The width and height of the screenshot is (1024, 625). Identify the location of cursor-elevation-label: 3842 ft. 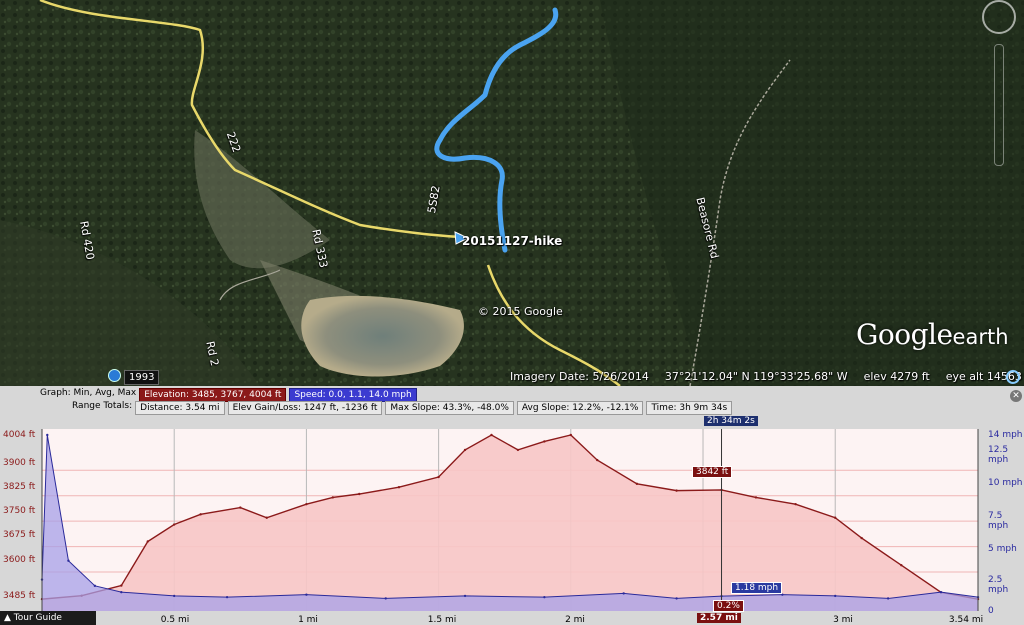
(712, 472).